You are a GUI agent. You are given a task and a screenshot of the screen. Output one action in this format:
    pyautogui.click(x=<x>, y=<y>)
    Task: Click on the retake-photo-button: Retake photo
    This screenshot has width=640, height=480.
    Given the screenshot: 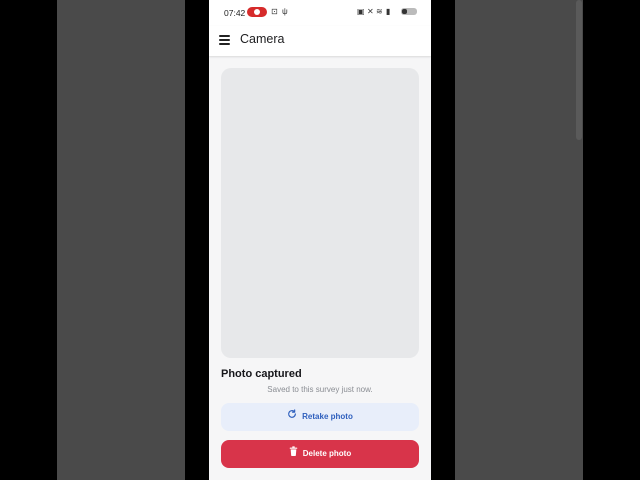 What is the action you would take?
    pyautogui.click(x=320, y=417)
    